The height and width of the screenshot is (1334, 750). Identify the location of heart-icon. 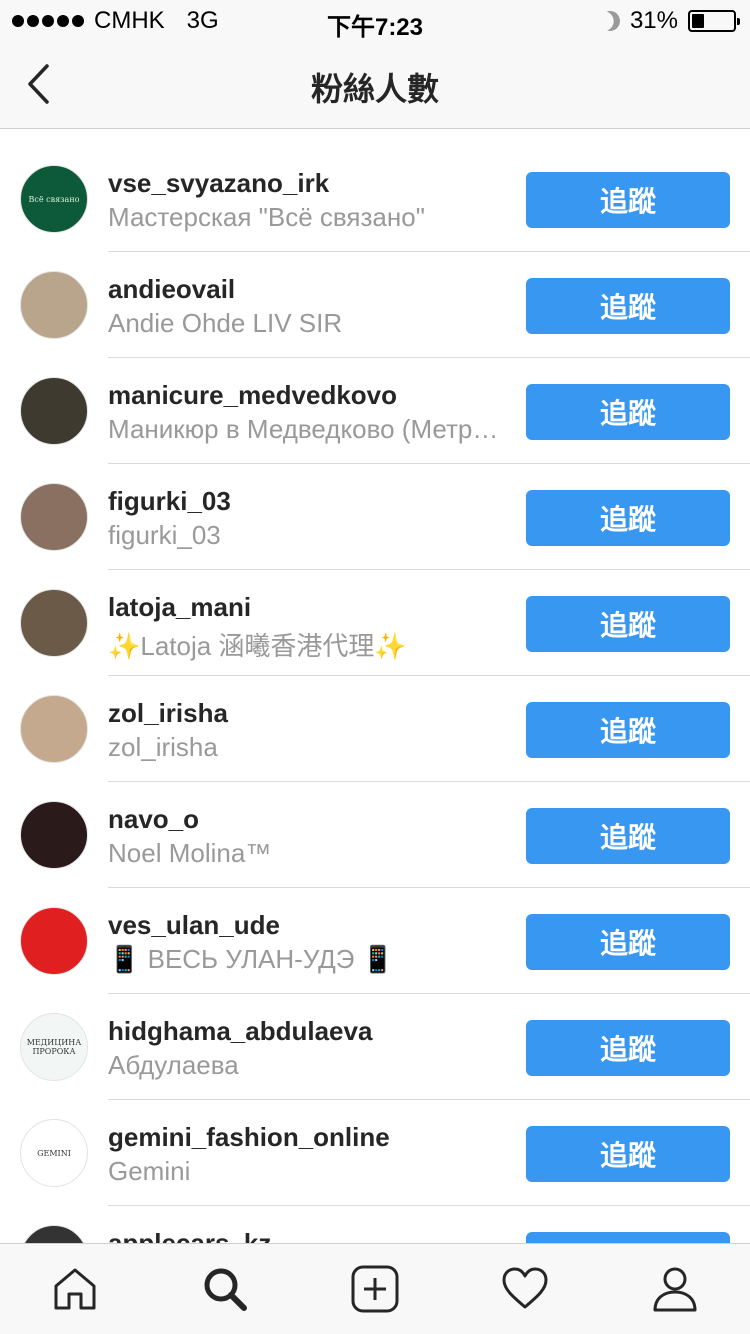
(525, 1288).